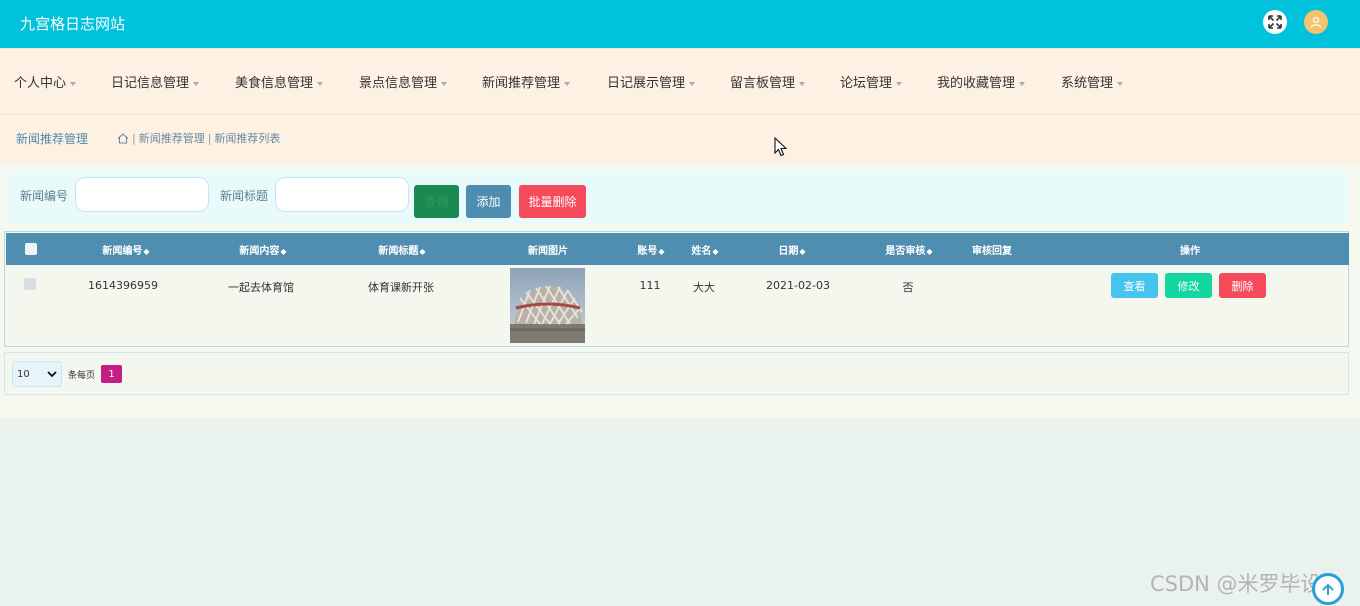 Image resolution: width=1360 pixels, height=606 pixels. I want to click on nav-item-scenic-info: 景点信息管理, so click(403, 81).